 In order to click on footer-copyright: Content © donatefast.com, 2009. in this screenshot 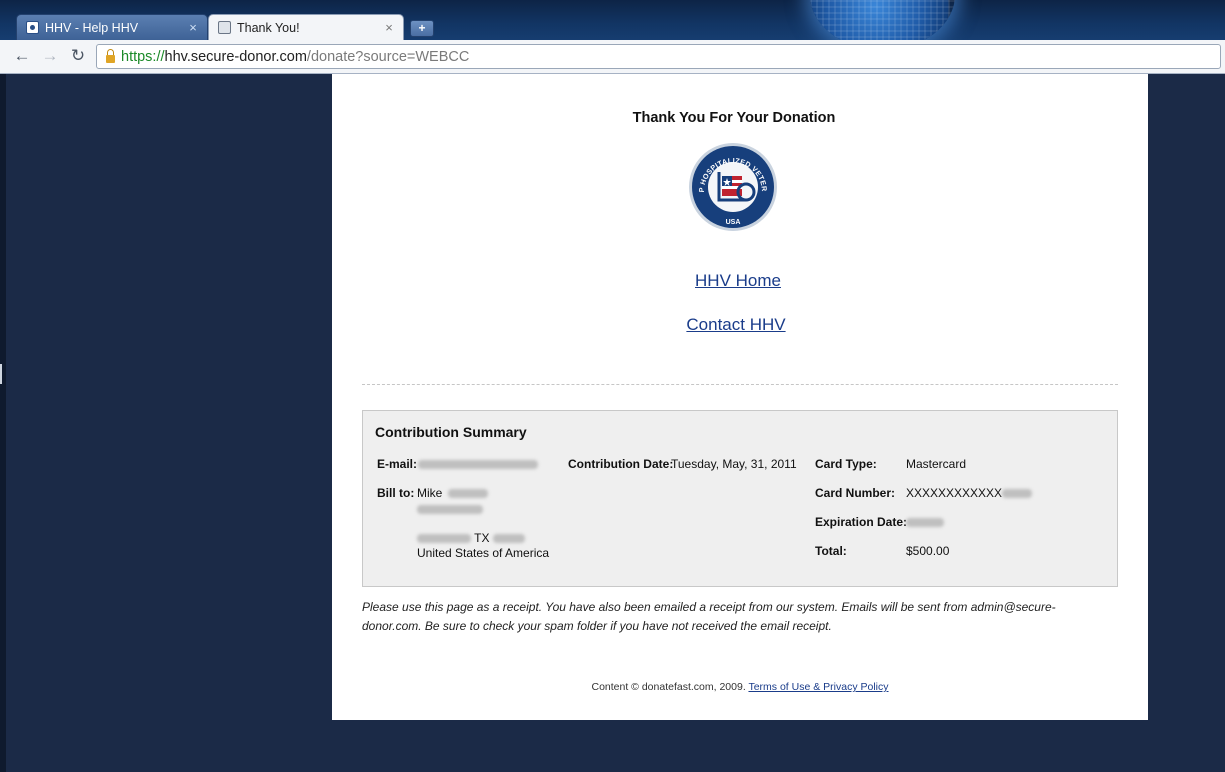, I will do `click(668, 687)`.